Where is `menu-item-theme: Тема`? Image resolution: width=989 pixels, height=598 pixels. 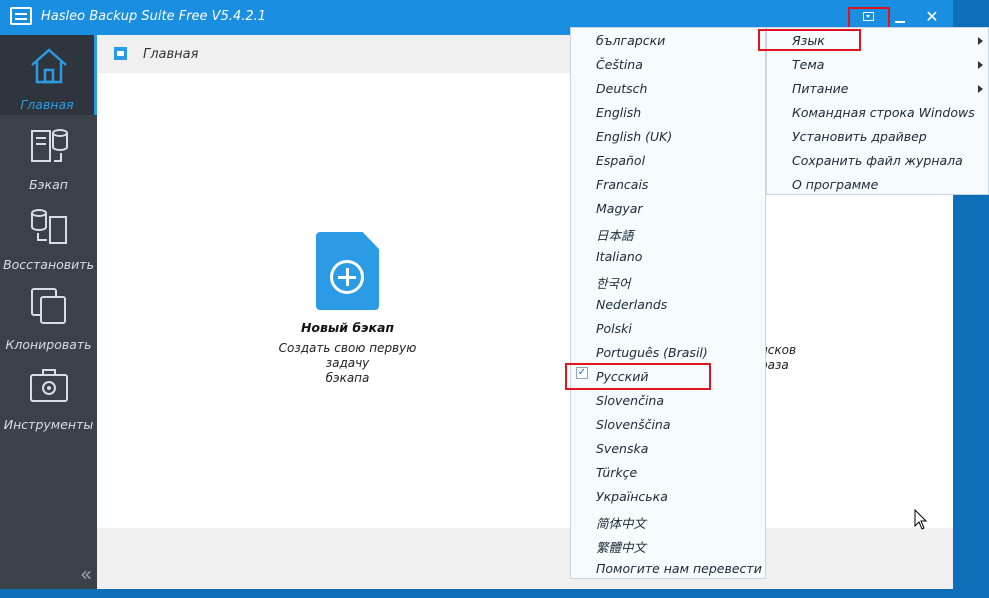
menu-item-theme: Тема is located at coordinates (808, 64).